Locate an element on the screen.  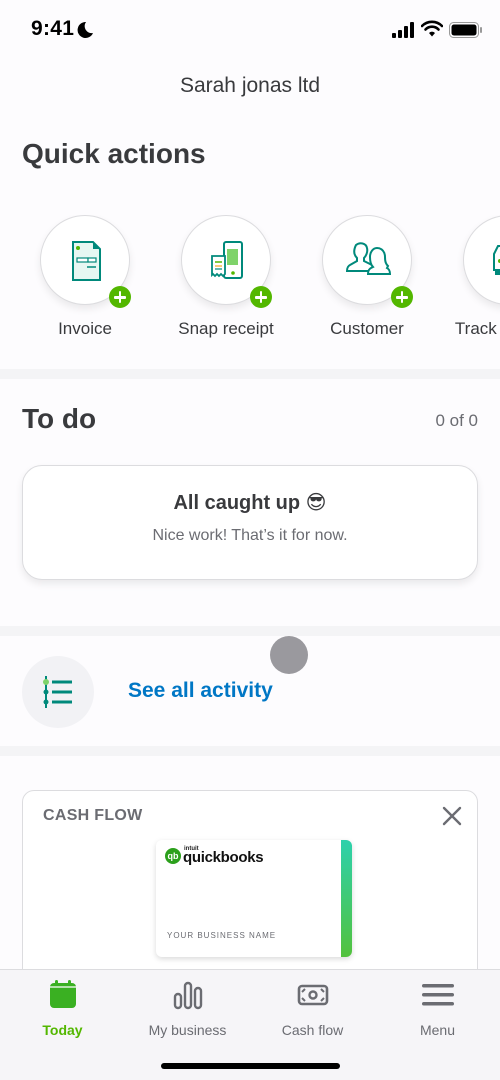
calendar-icon is located at coordinates (62, 994).